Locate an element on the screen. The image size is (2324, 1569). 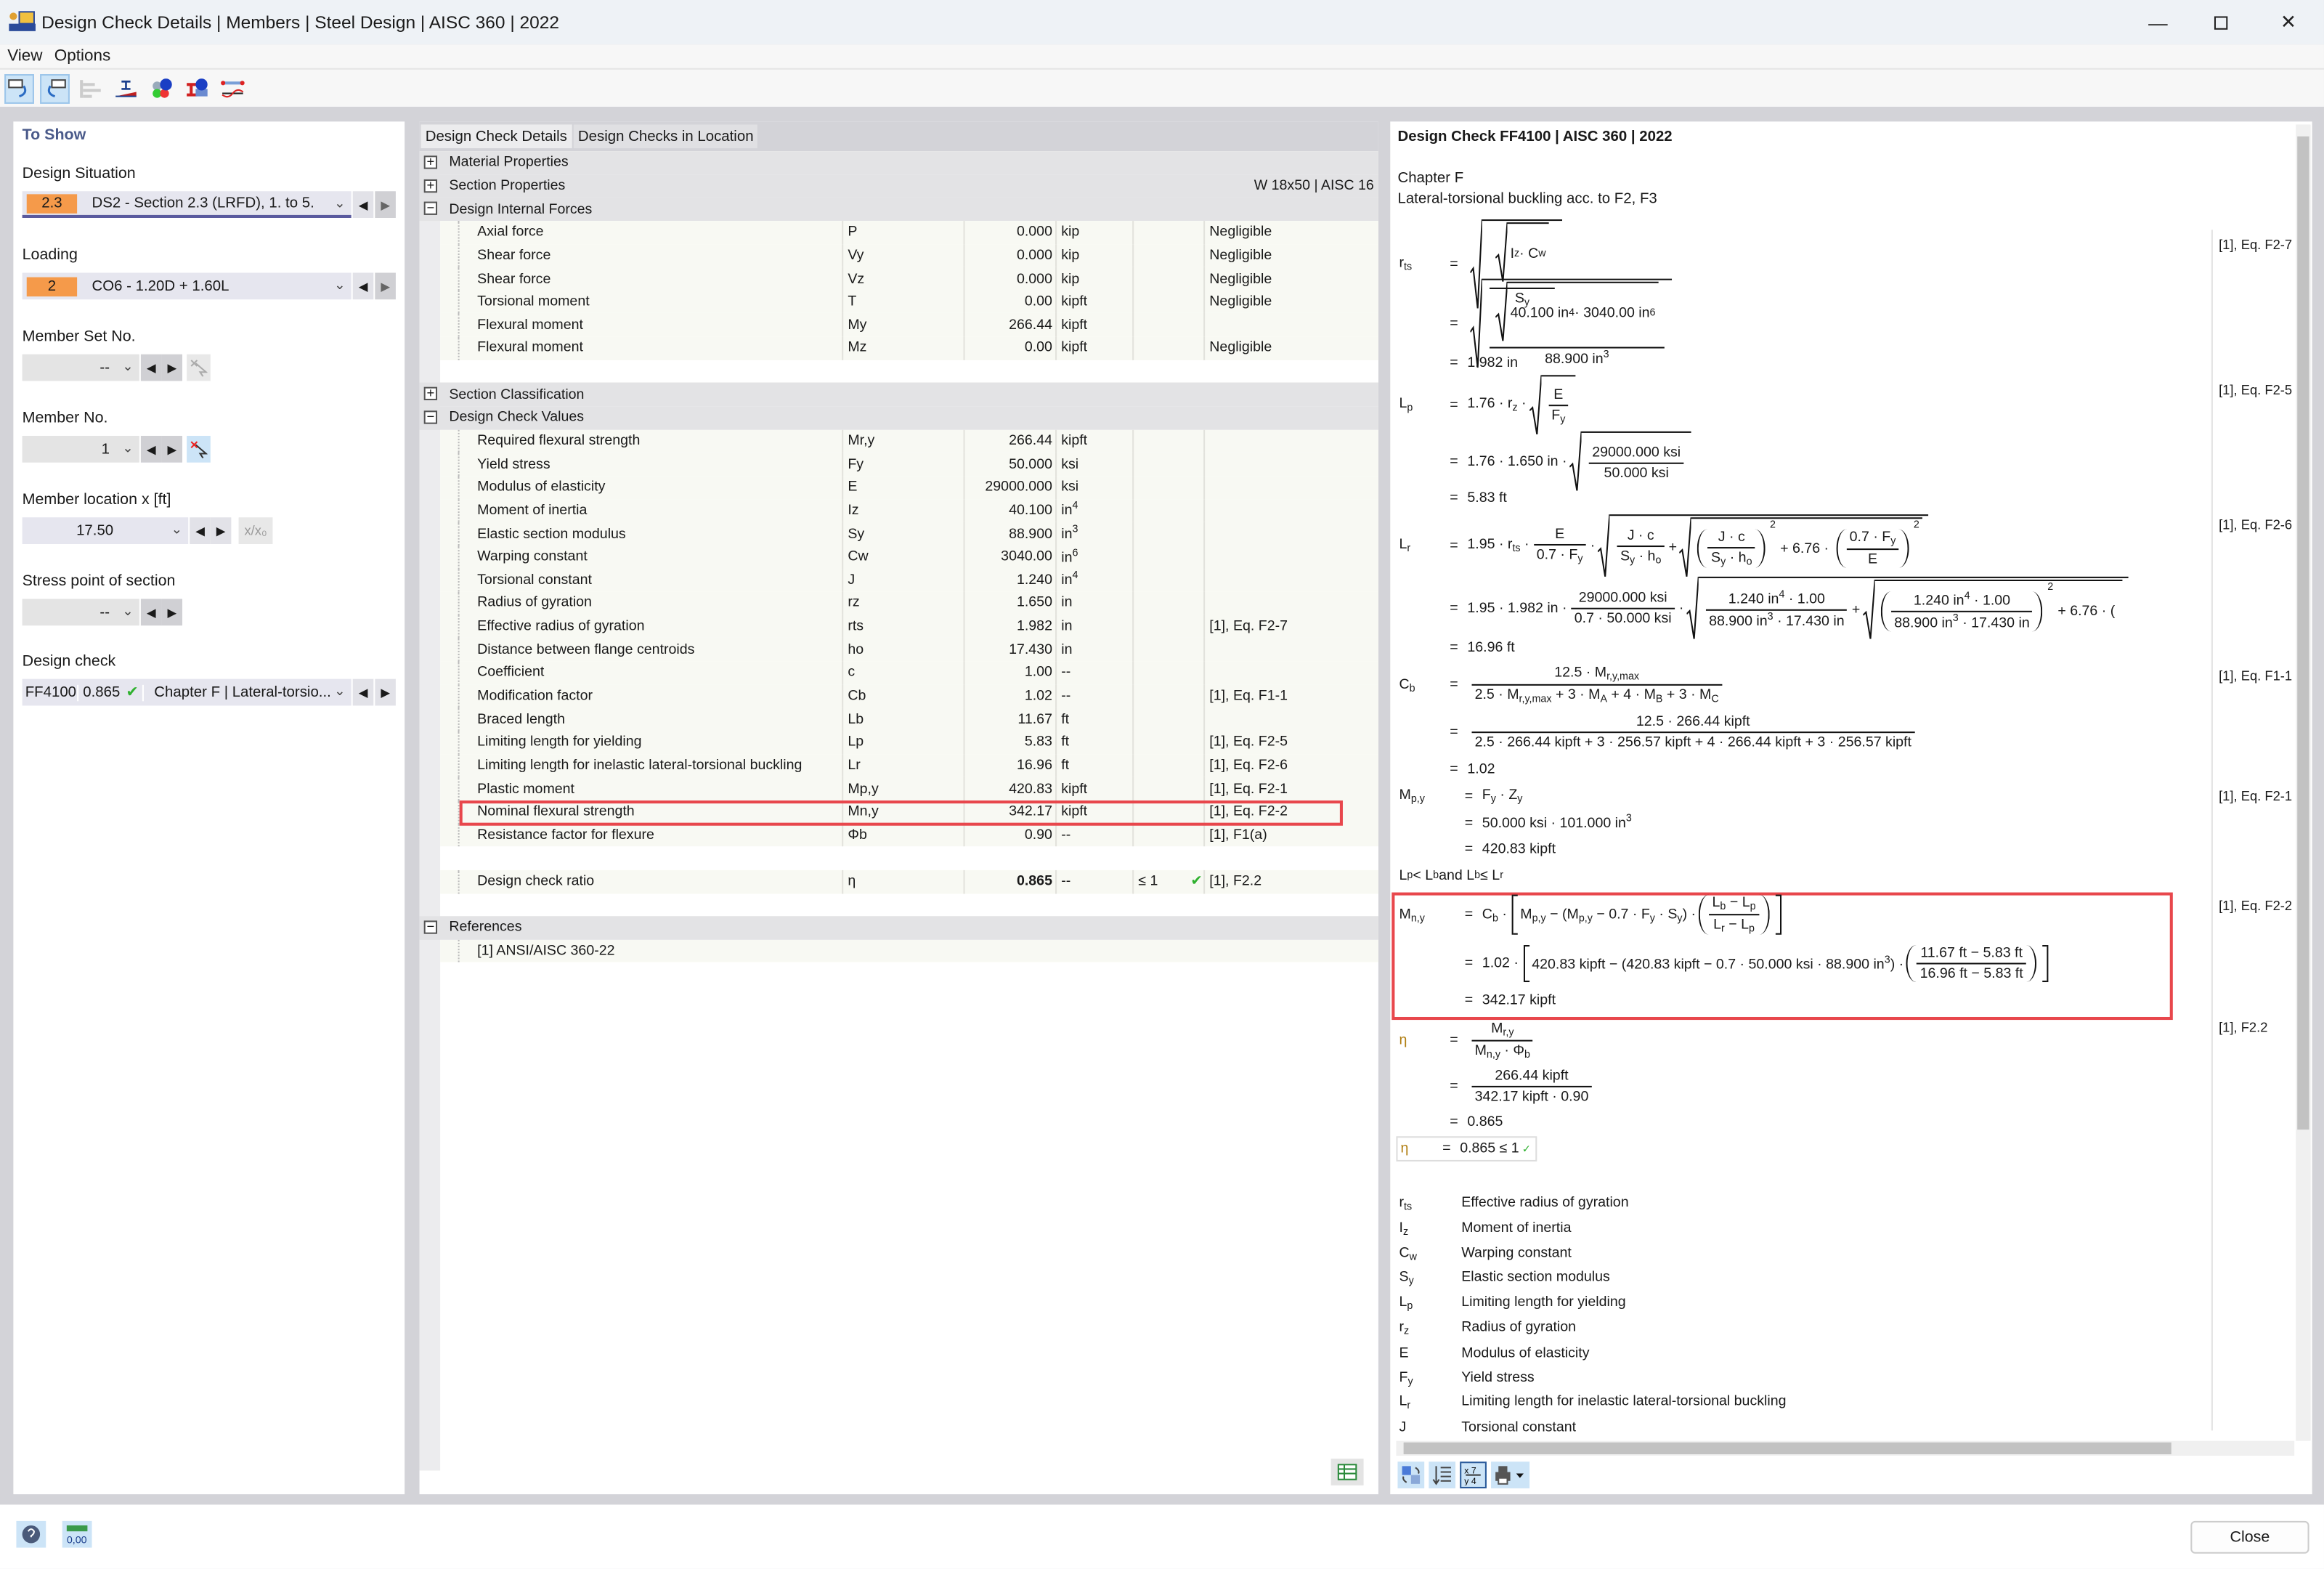
sync-view-button is located at coordinates (1411, 1474).